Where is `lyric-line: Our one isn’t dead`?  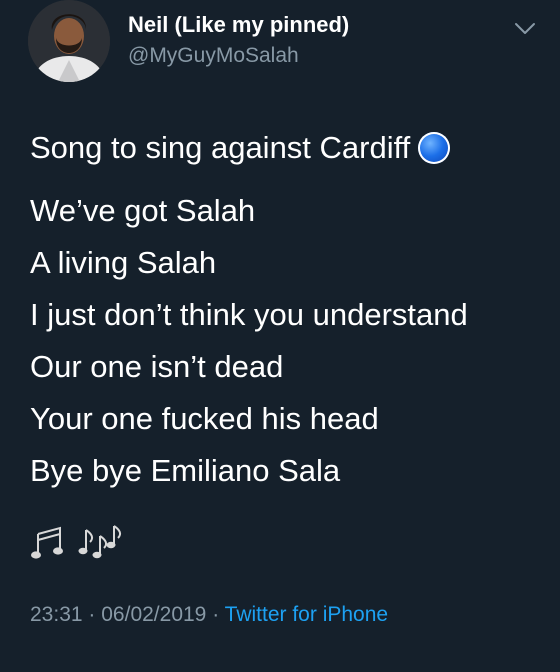 lyric-line: Our one isn’t dead is located at coordinates (157, 366).